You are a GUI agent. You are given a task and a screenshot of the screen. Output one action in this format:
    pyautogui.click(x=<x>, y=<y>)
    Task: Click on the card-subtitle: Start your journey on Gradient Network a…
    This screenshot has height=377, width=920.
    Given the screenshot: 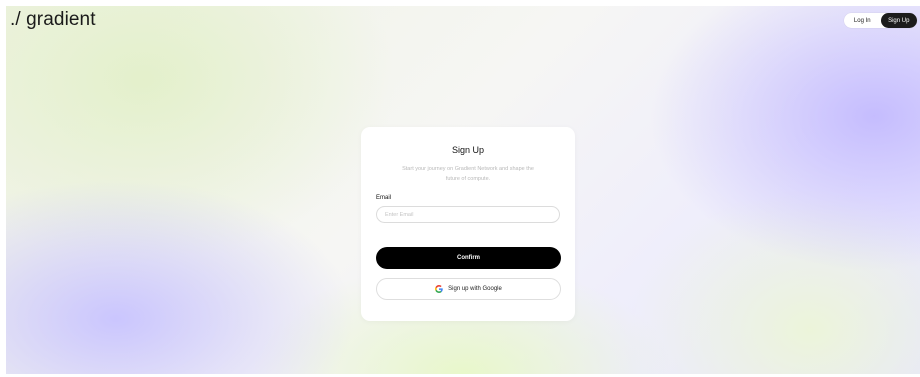 What is the action you would take?
    pyautogui.click(x=468, y=174)
    